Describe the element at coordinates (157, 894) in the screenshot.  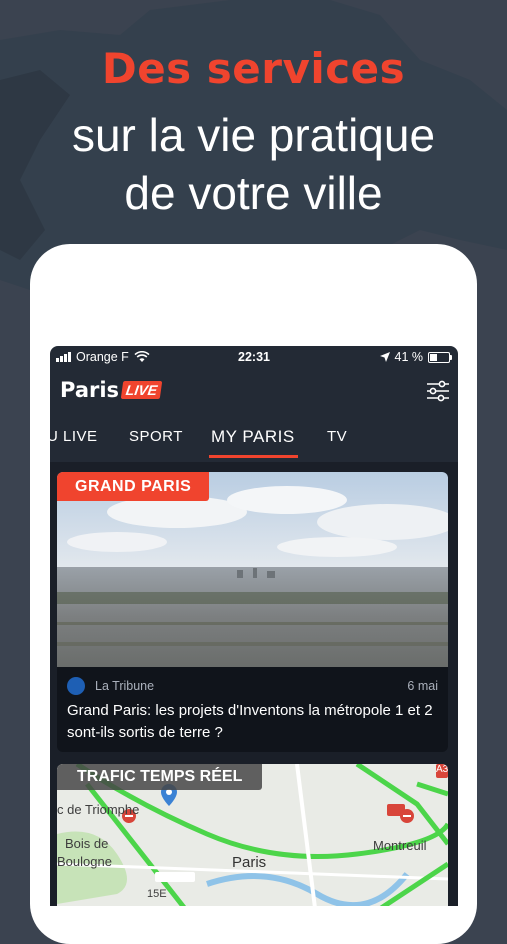
I see `map-label-15e: 15E` at that location.